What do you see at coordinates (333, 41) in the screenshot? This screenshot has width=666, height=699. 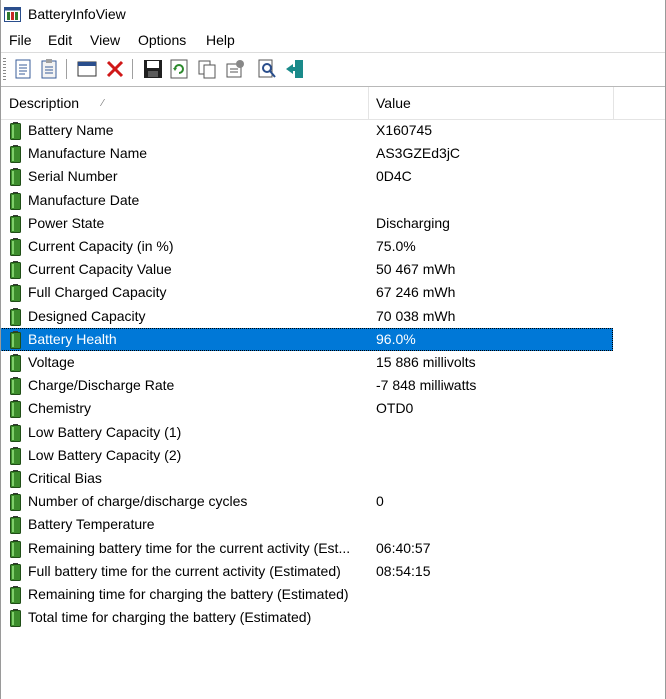 I see `menu-bar: File Edit View Options Help` at bounding box center [333, 41].